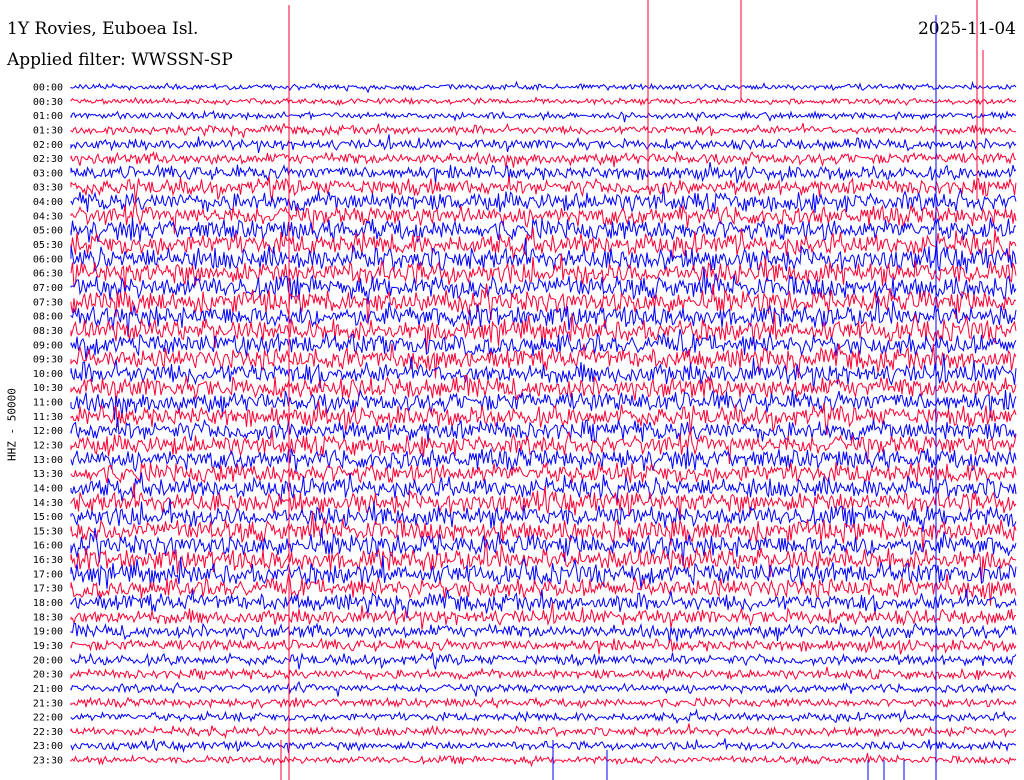  What do you see at coordinates (48, 302) in the screenshot?
I see `row-time-label: 07:30` at bounding box center [48, 302].